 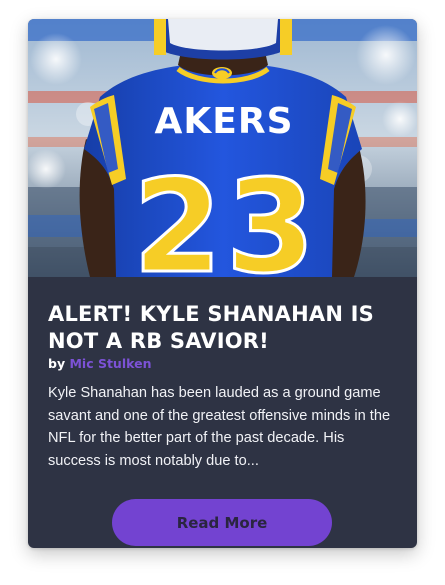 I want to click on article-title: ALERT! KYLE SHANAHAN IS NOT A RB SAVIOR!, so click(x=223, y=328).